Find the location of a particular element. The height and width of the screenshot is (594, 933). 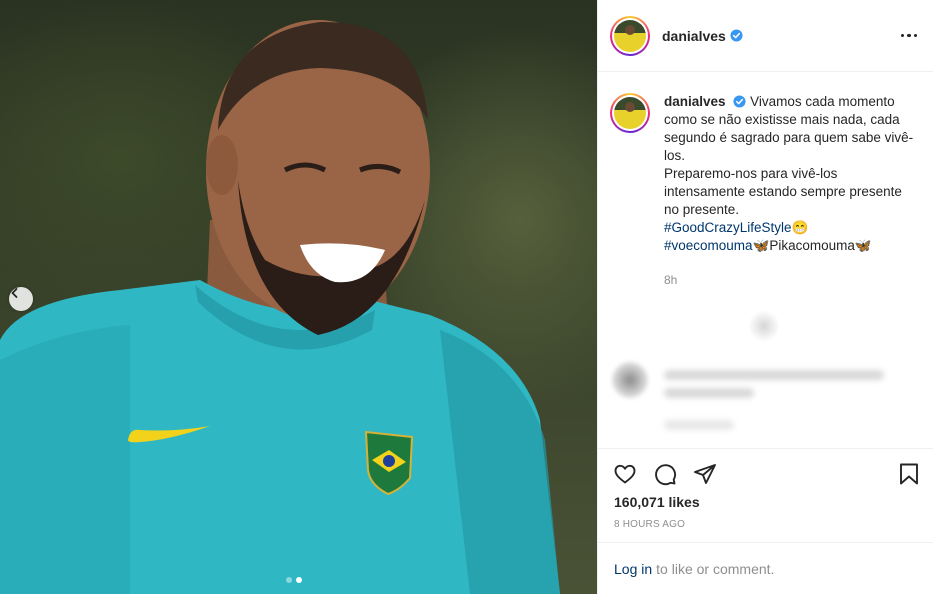

share-icon is located at coordinates (705, 474).